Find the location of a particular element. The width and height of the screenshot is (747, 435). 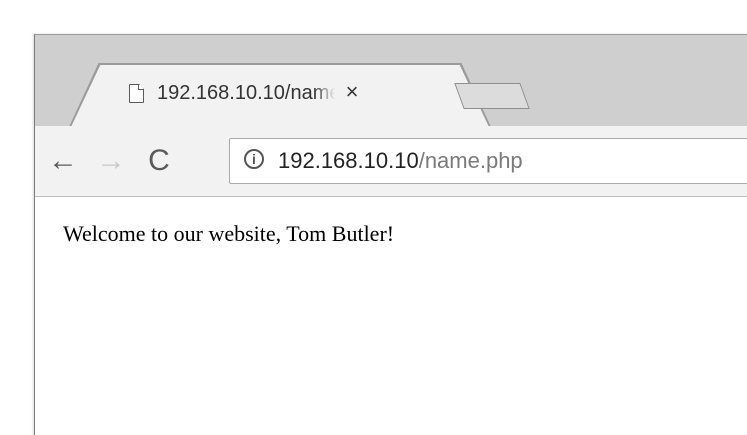

info-icon: i is located at coordinates (254, 159).